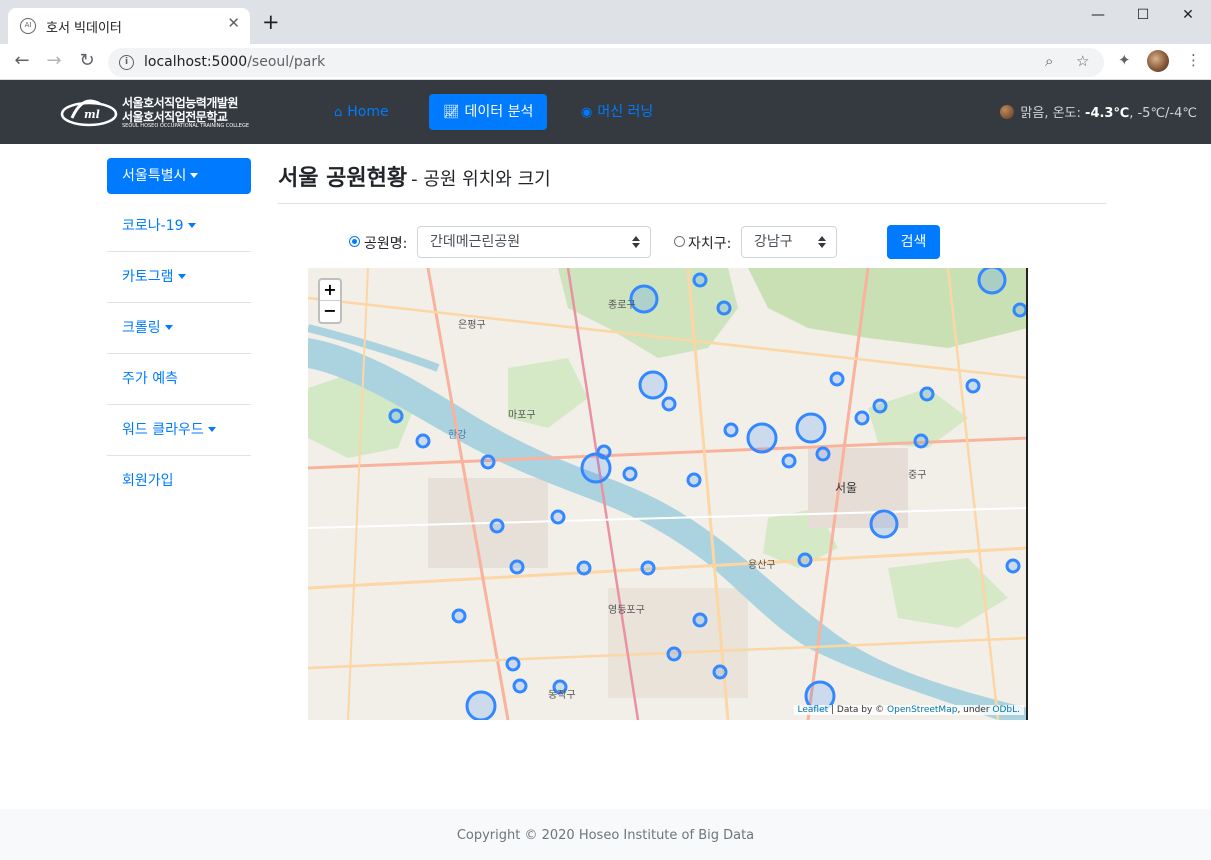 This screenshot has height=860, width=1211. What do you see at coordinates (488, 112) in the screenshot?
I see `nav-data-analysis: 📈︎ 데이터 분석` at bounding box center [488, 112].